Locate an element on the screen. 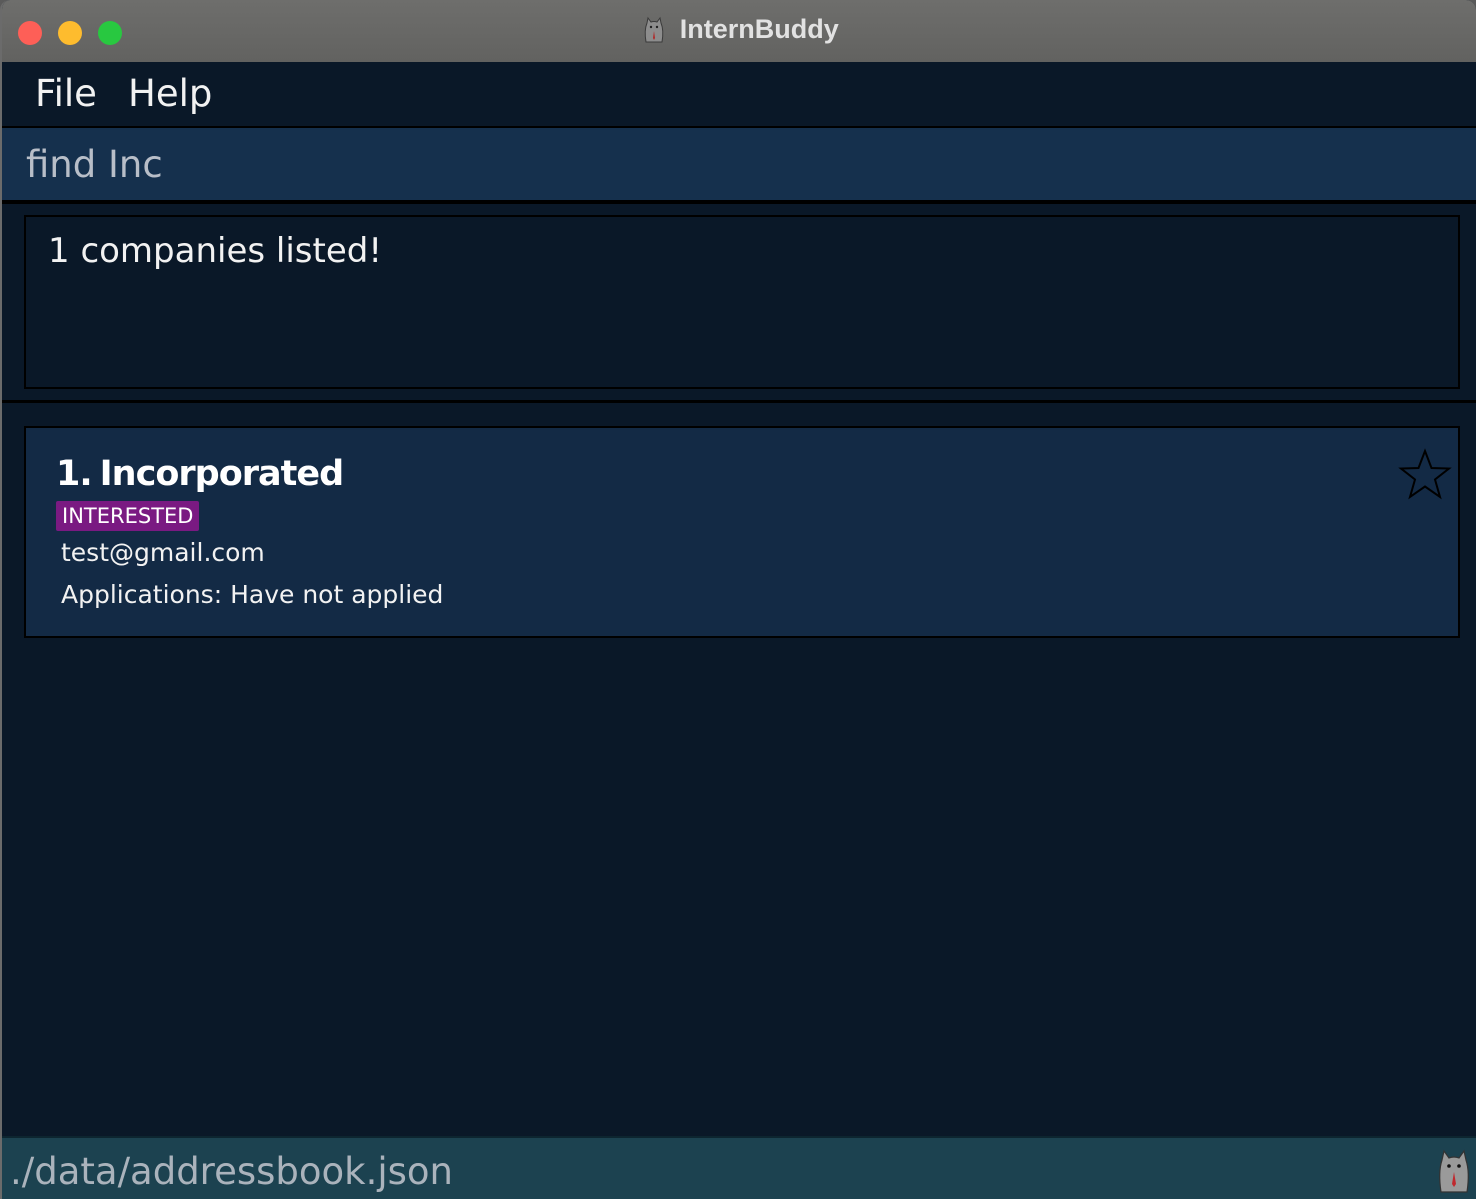  menu-help: Help is located at coordinates (170, 94).